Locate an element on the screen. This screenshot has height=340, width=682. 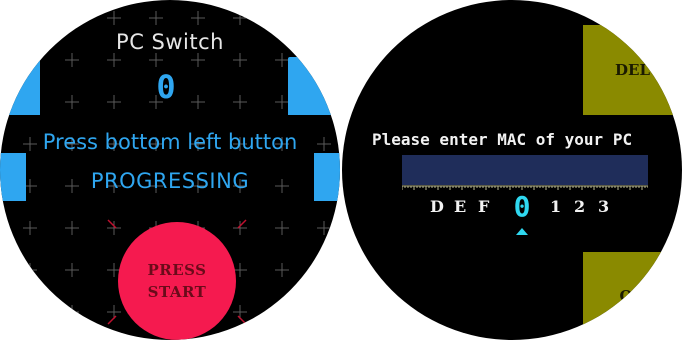
press-start-button: PRESS START is located at coordinates (177, 281).